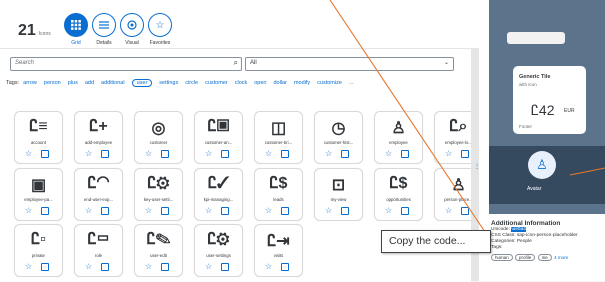 The height and width of the screenshot is (282, 605). Describe the element at coordinates (98, 137) in the screenshot. I see `icon-tile: Ꮭ+ add-employee ☆` at that location.